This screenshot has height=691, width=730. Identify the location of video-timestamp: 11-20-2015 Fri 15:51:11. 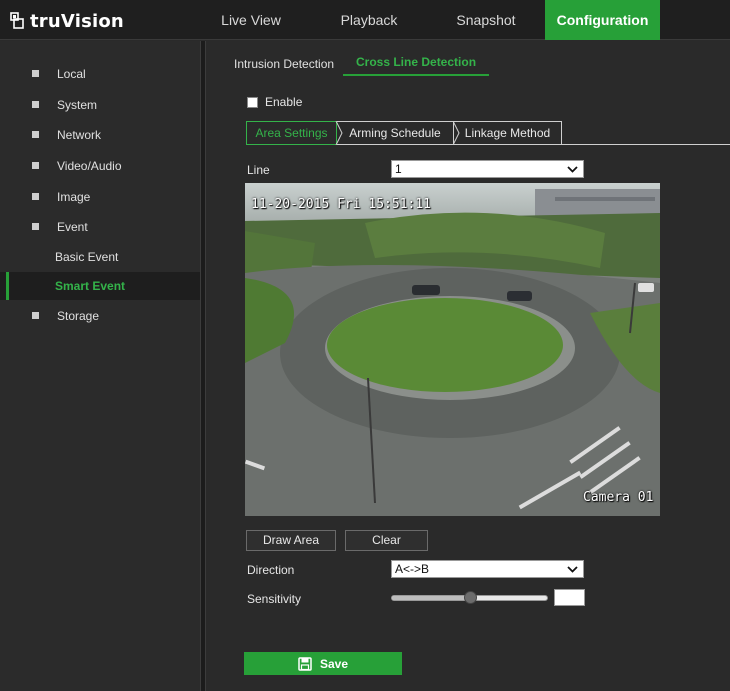
(341, 204).